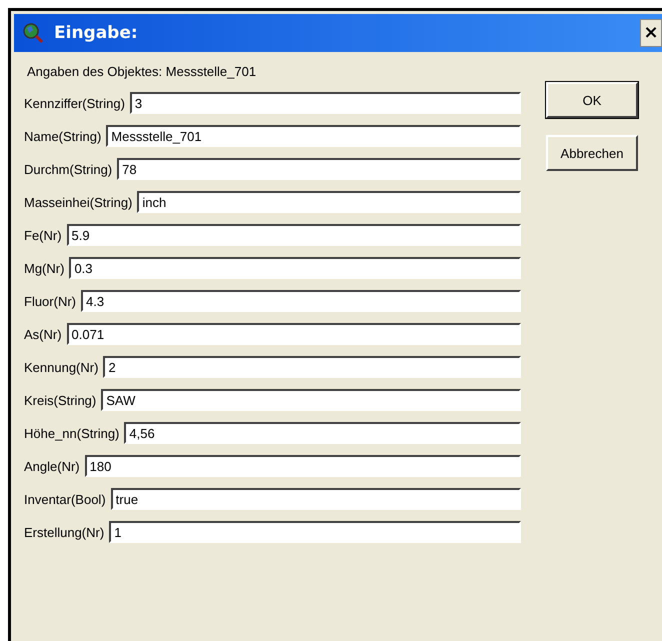 Image resolution: width=662 pixels, height=641 pixels. Describe the element at coordinates (313, 136) in the screenshot. I see `input-field: Messstelle_701` at that location.